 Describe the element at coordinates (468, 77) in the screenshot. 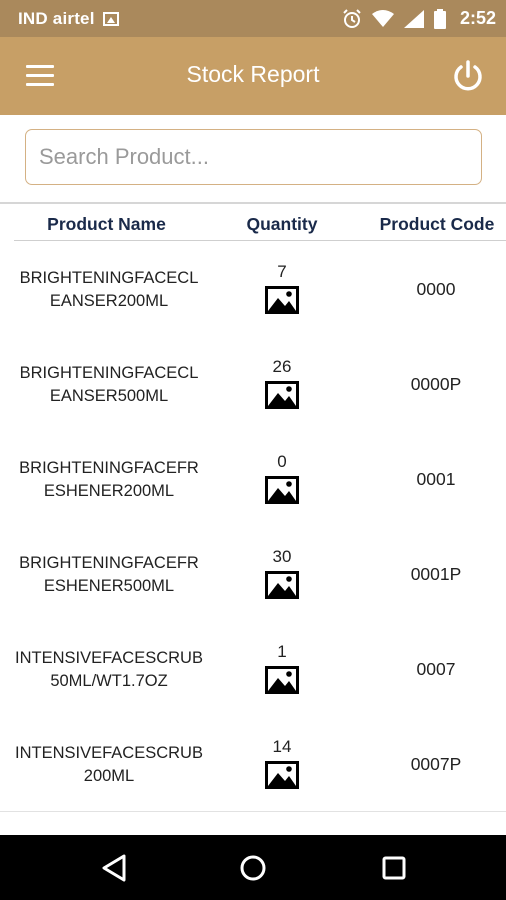

I see `power-icon` at that location.